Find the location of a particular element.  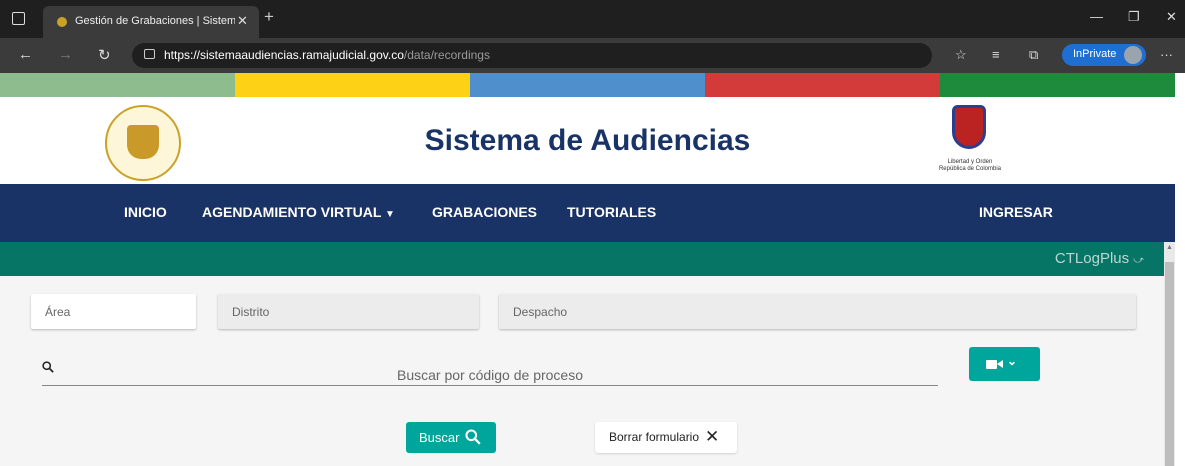

brand-bar: CTLogPlus ⤻ is located at coordinates (582, 259).